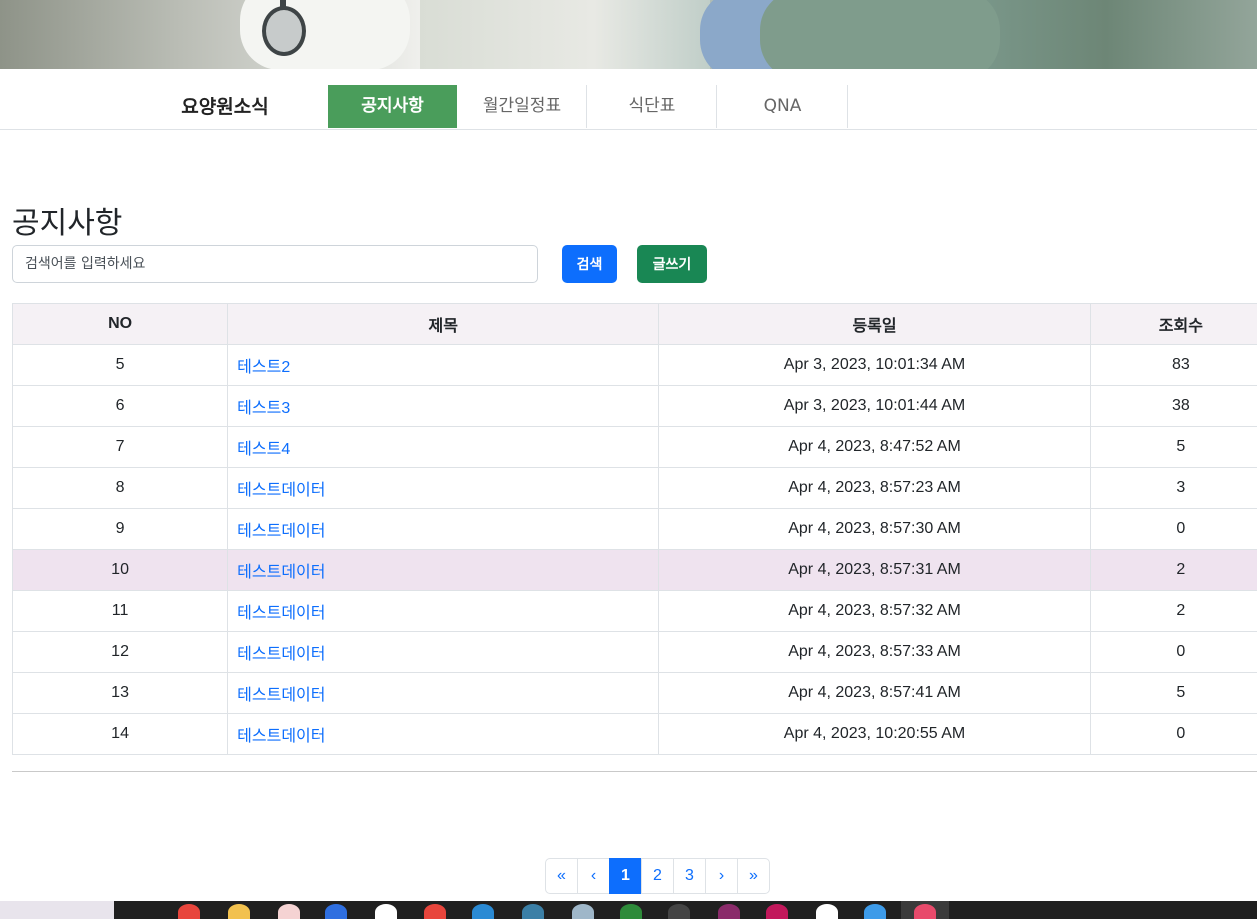 This screenshot has width=1257, height=919. I want to click on search-input, so click(275, 264).